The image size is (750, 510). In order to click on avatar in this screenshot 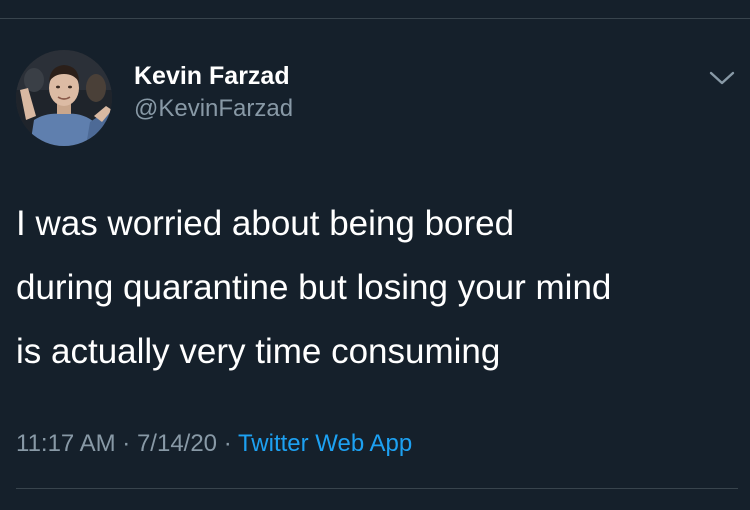, I will do `click(64, 98)`.